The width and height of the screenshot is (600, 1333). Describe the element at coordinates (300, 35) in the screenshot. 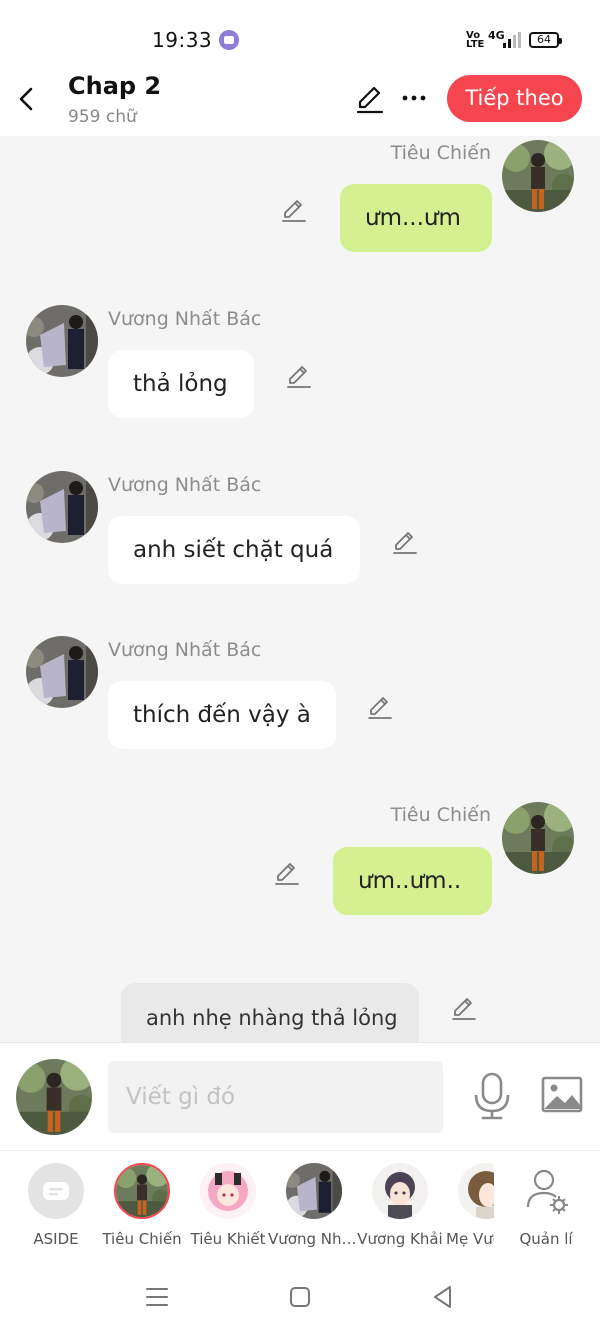

I see `status-bar: 19:33 Vo LTE 4G 64` at that location.